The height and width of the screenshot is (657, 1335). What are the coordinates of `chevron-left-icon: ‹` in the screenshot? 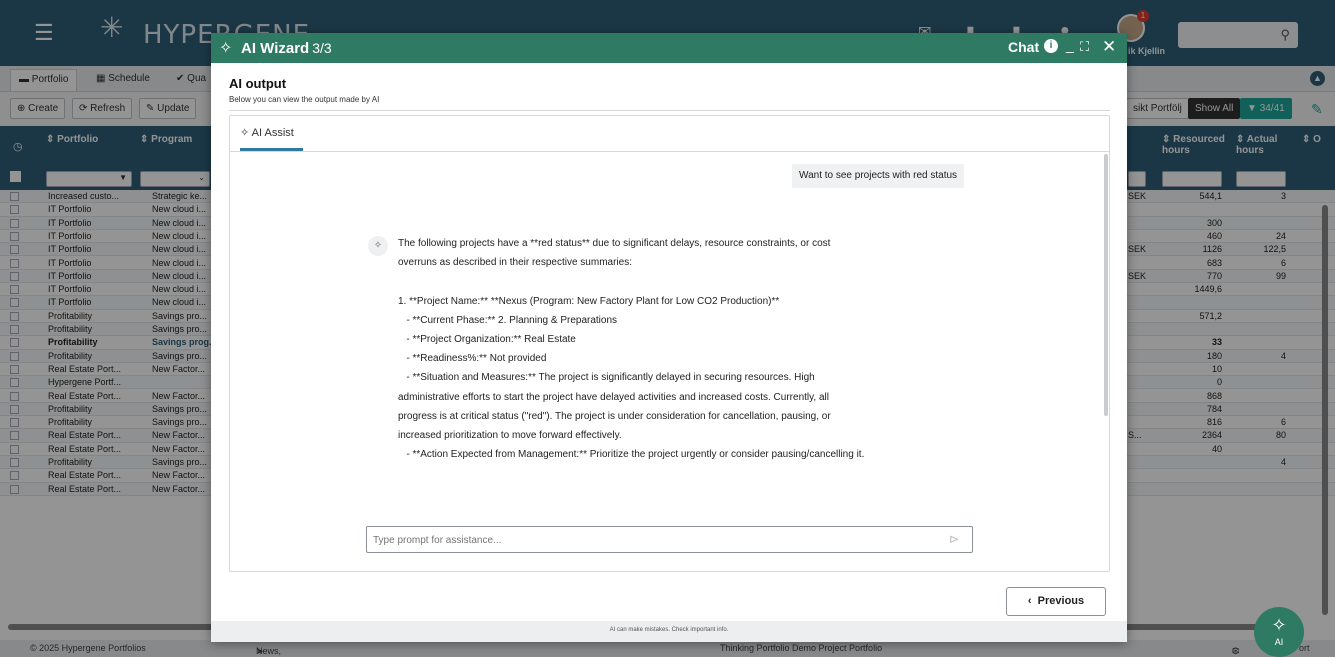 It's located at (1029, 601).